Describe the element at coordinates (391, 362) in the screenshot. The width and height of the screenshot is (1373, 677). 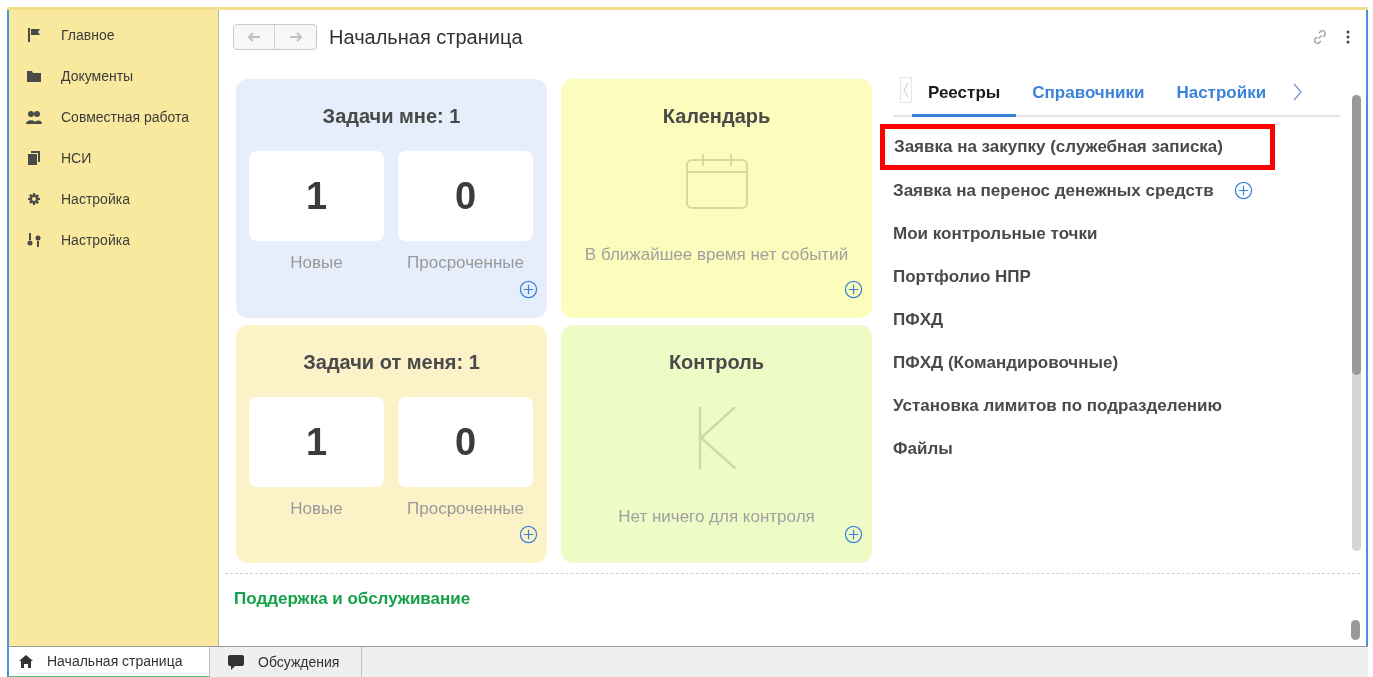
I see `card-title: Задачи от меня: 1` at that location.